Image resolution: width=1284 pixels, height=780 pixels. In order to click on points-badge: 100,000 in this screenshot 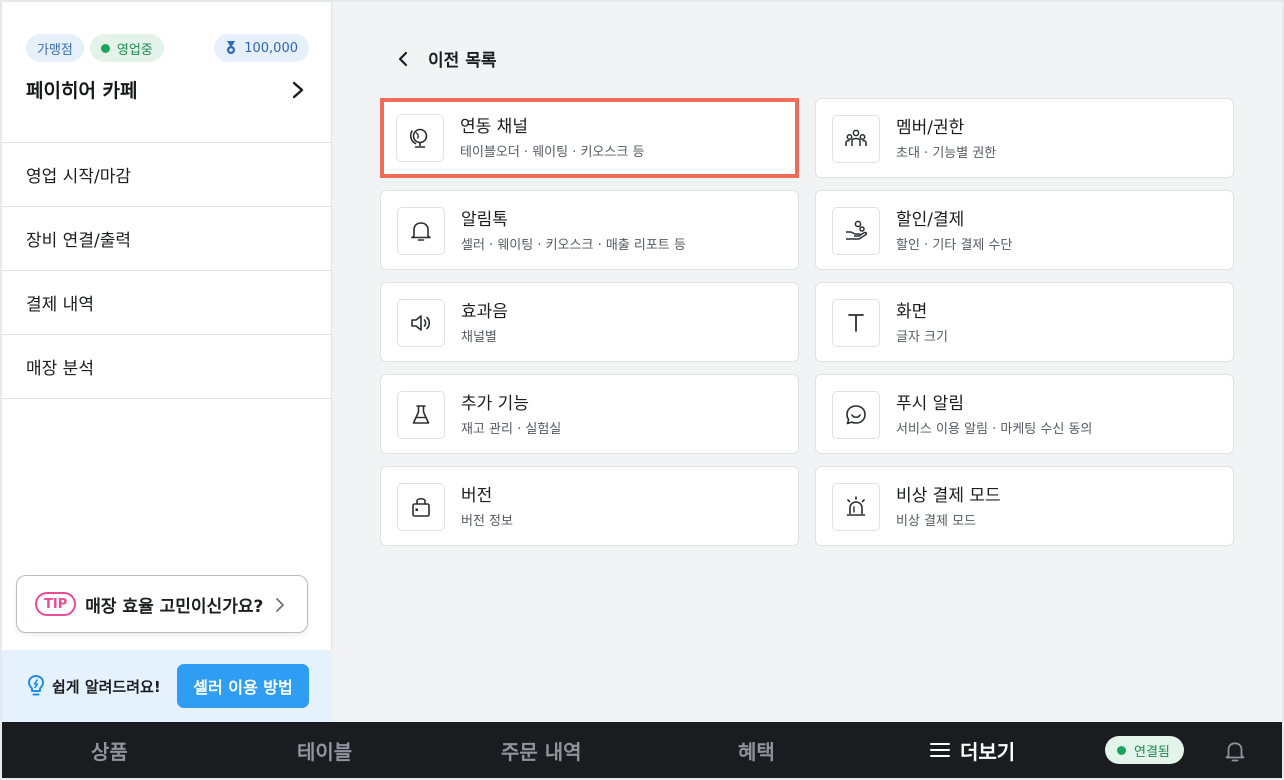, I will do `click(261, 48)`.